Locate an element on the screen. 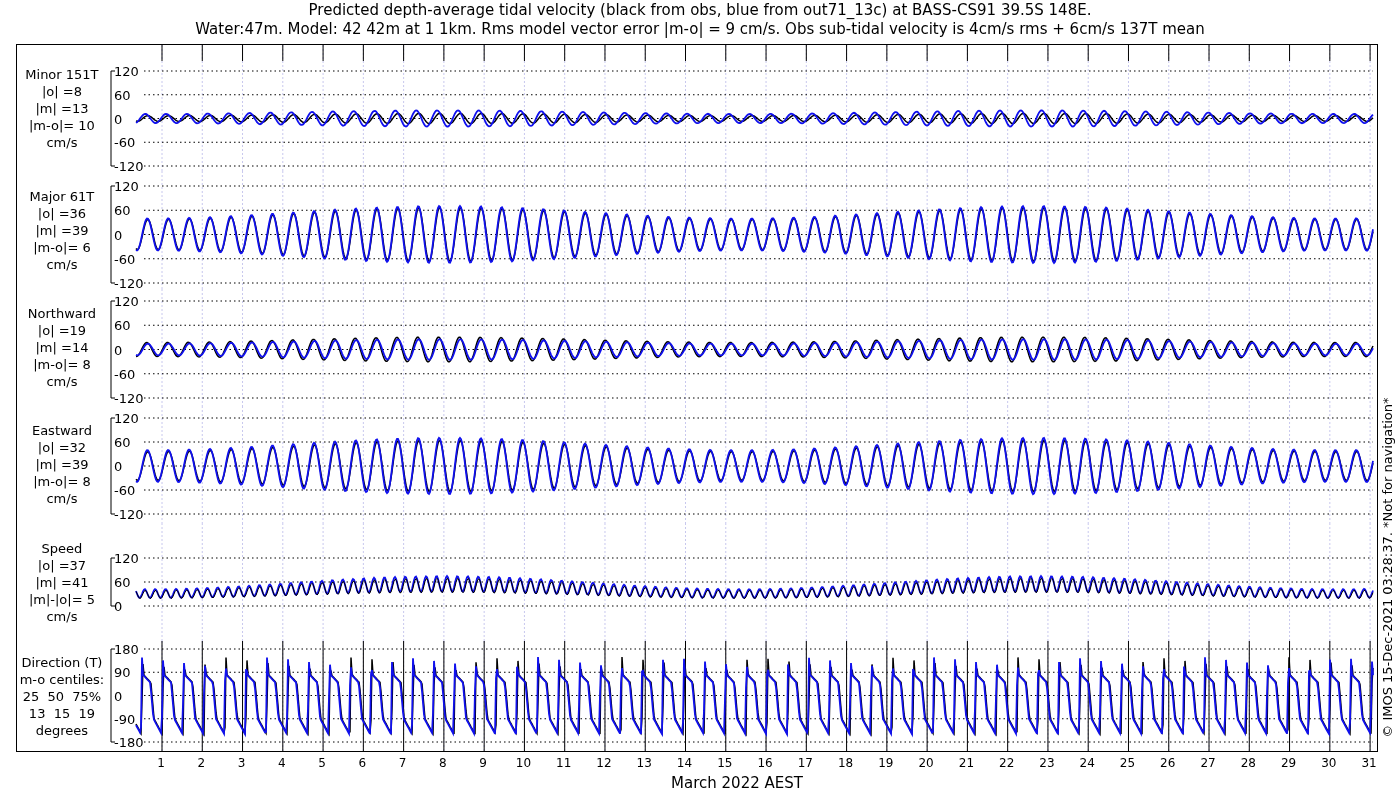 This screenshot has height=800, width=1400. panel-label: 13 15 19 is located at coordinates (61, 713).